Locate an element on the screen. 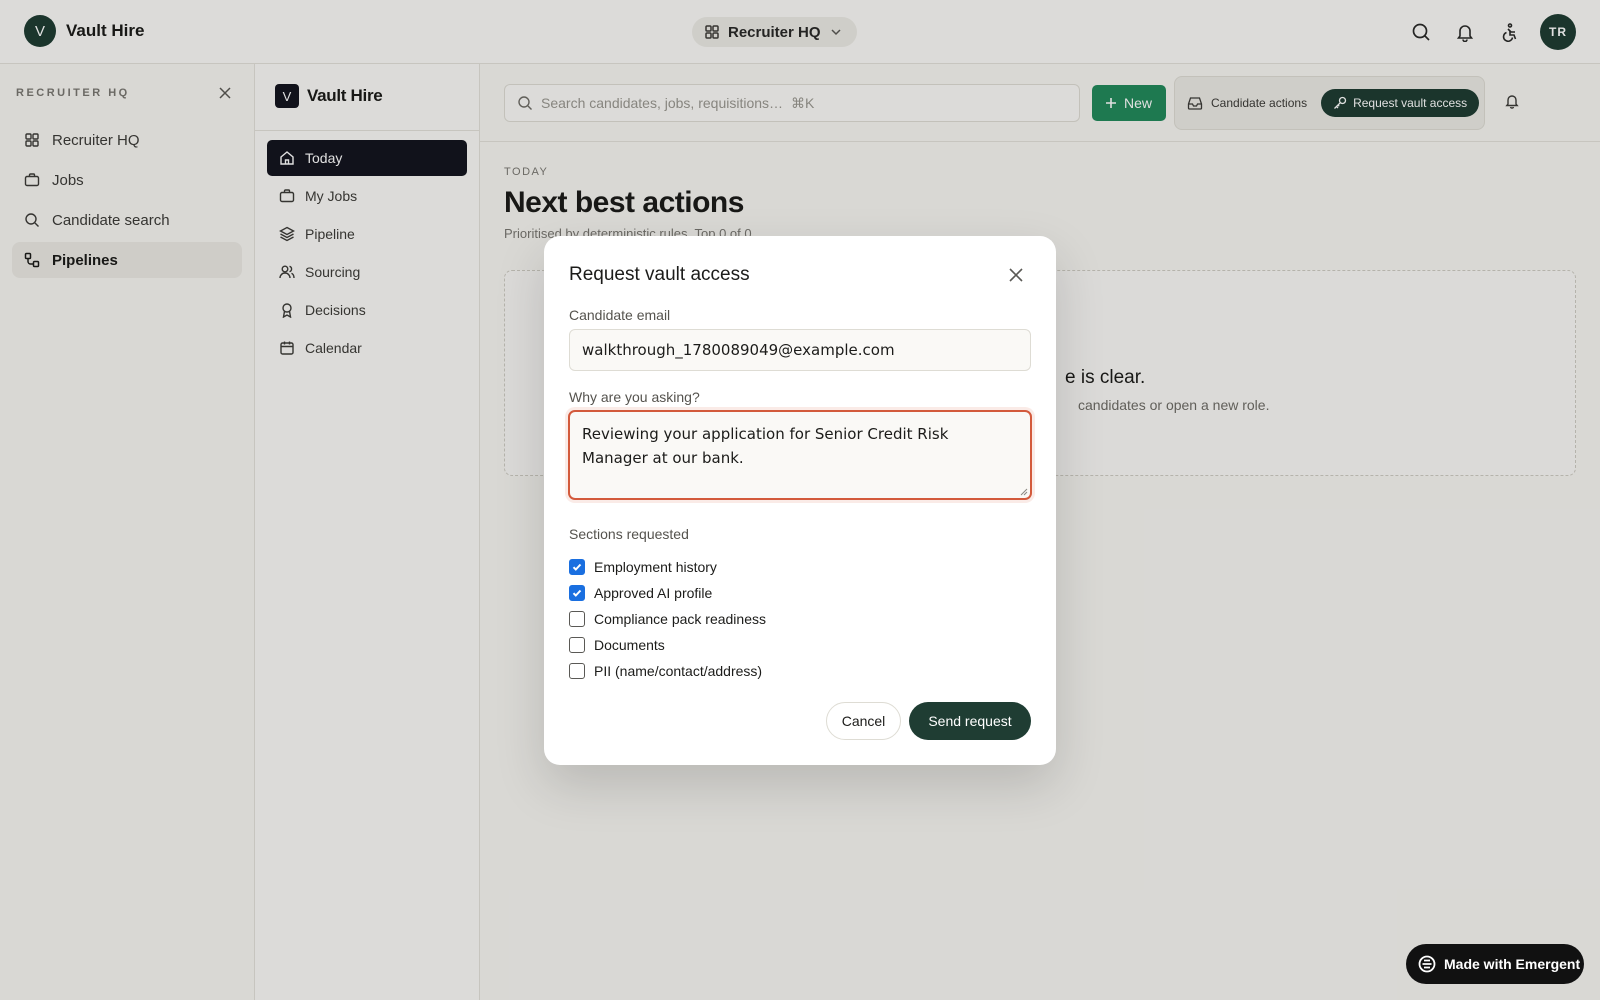  section-compliance-pack-readiness: Compliance pack readiness is located at coordinates (667, 619).